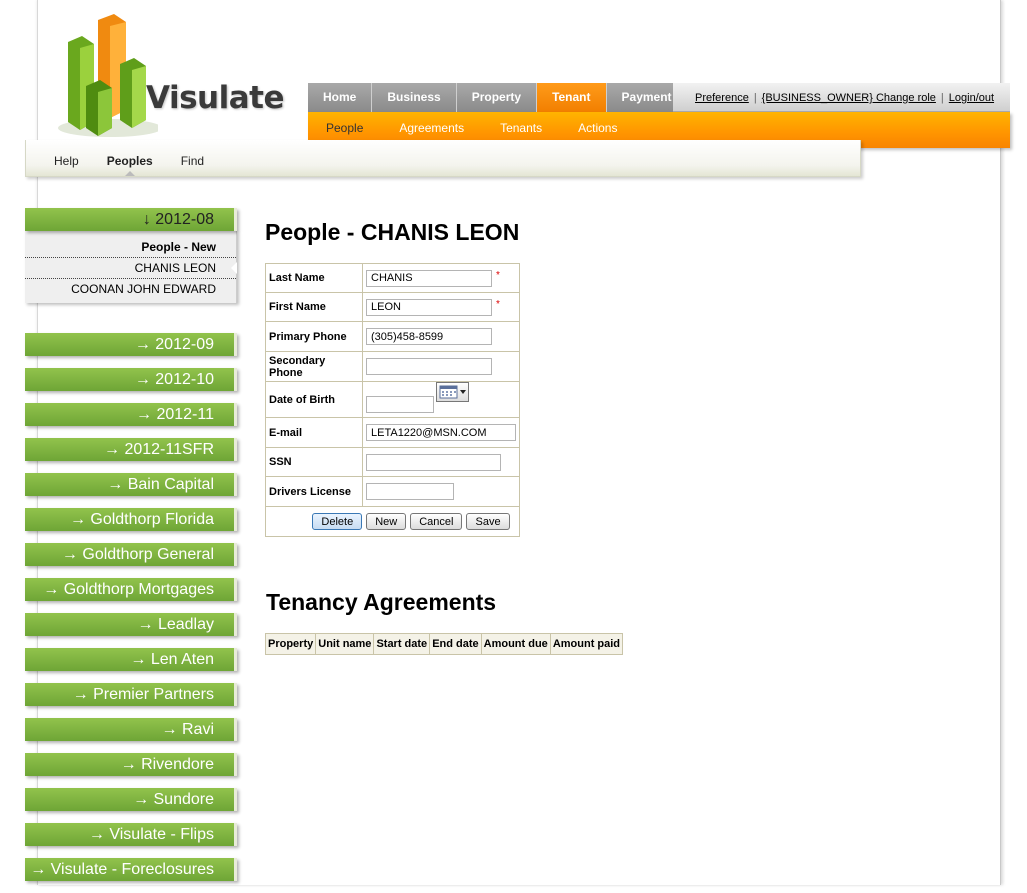 The height and width of the screenshot is (893, 1027). What do you see at coordinates (572, 97) in the screenshot?
I see `tab-tenant: Tenant` at bounding box center [572, 97].